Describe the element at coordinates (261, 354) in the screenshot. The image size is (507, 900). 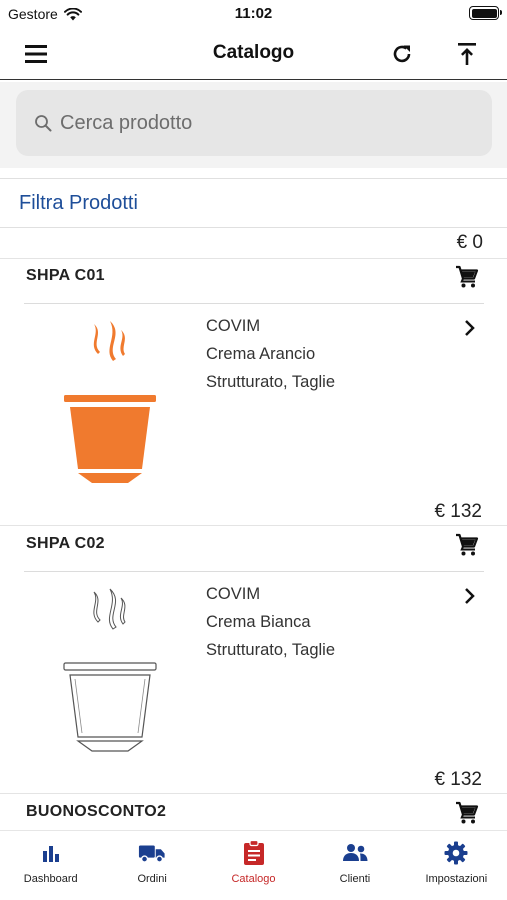
I see `product-name: Crema Arancio` at that location.